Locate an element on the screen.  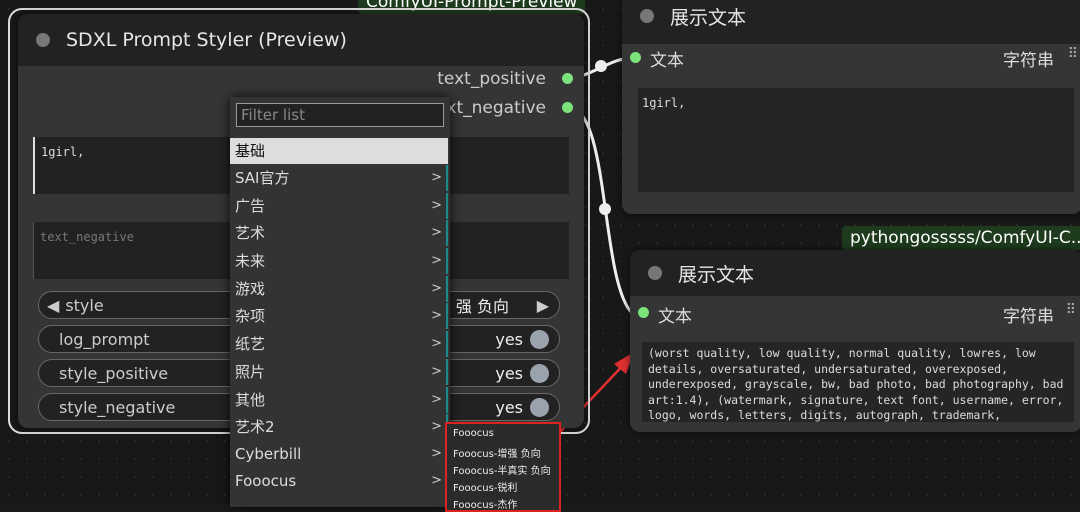
menu-item-label: 纸艺 is located at coordinates (250, 344).